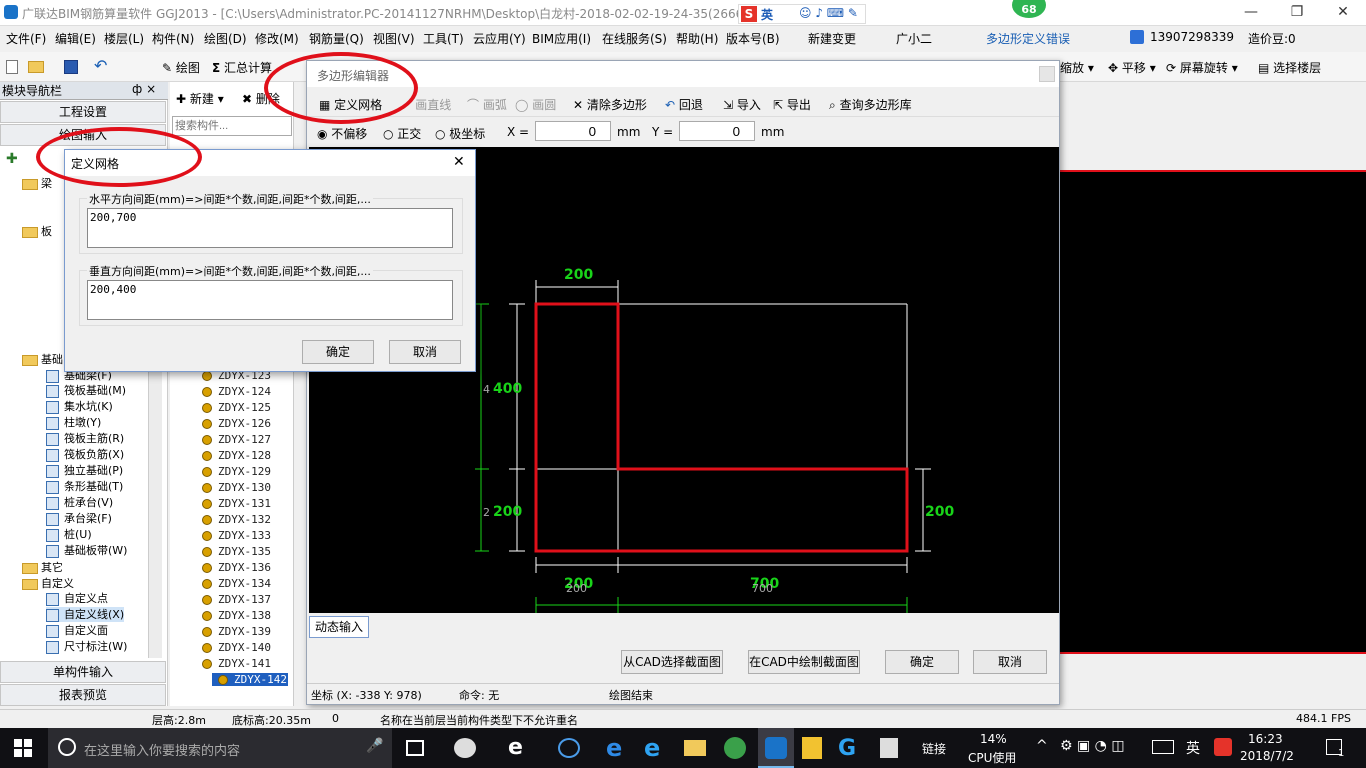 This screenshot has height=768, width=1366. I want to click on grid-ok-button: 确定, so click(338, 352).